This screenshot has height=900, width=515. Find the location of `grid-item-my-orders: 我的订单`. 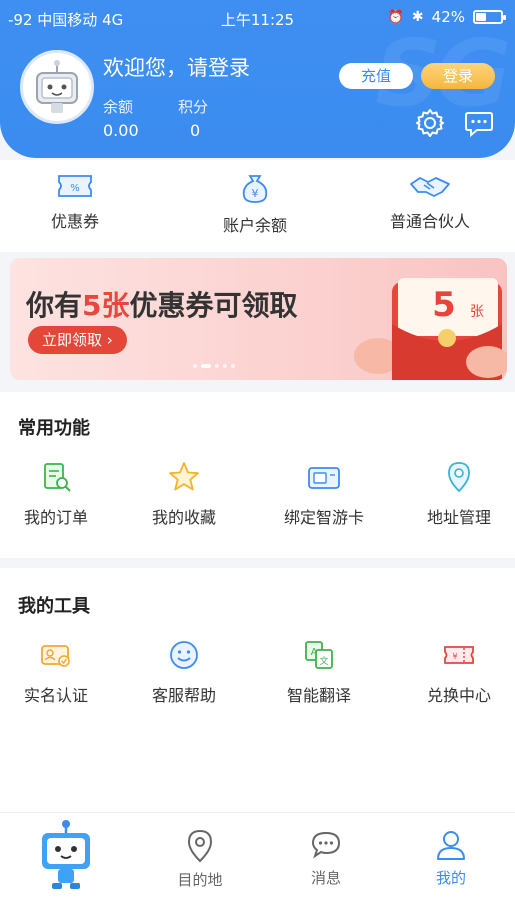

grid-item-my-orders: 我的订单 is located at coordinates (60, 494).